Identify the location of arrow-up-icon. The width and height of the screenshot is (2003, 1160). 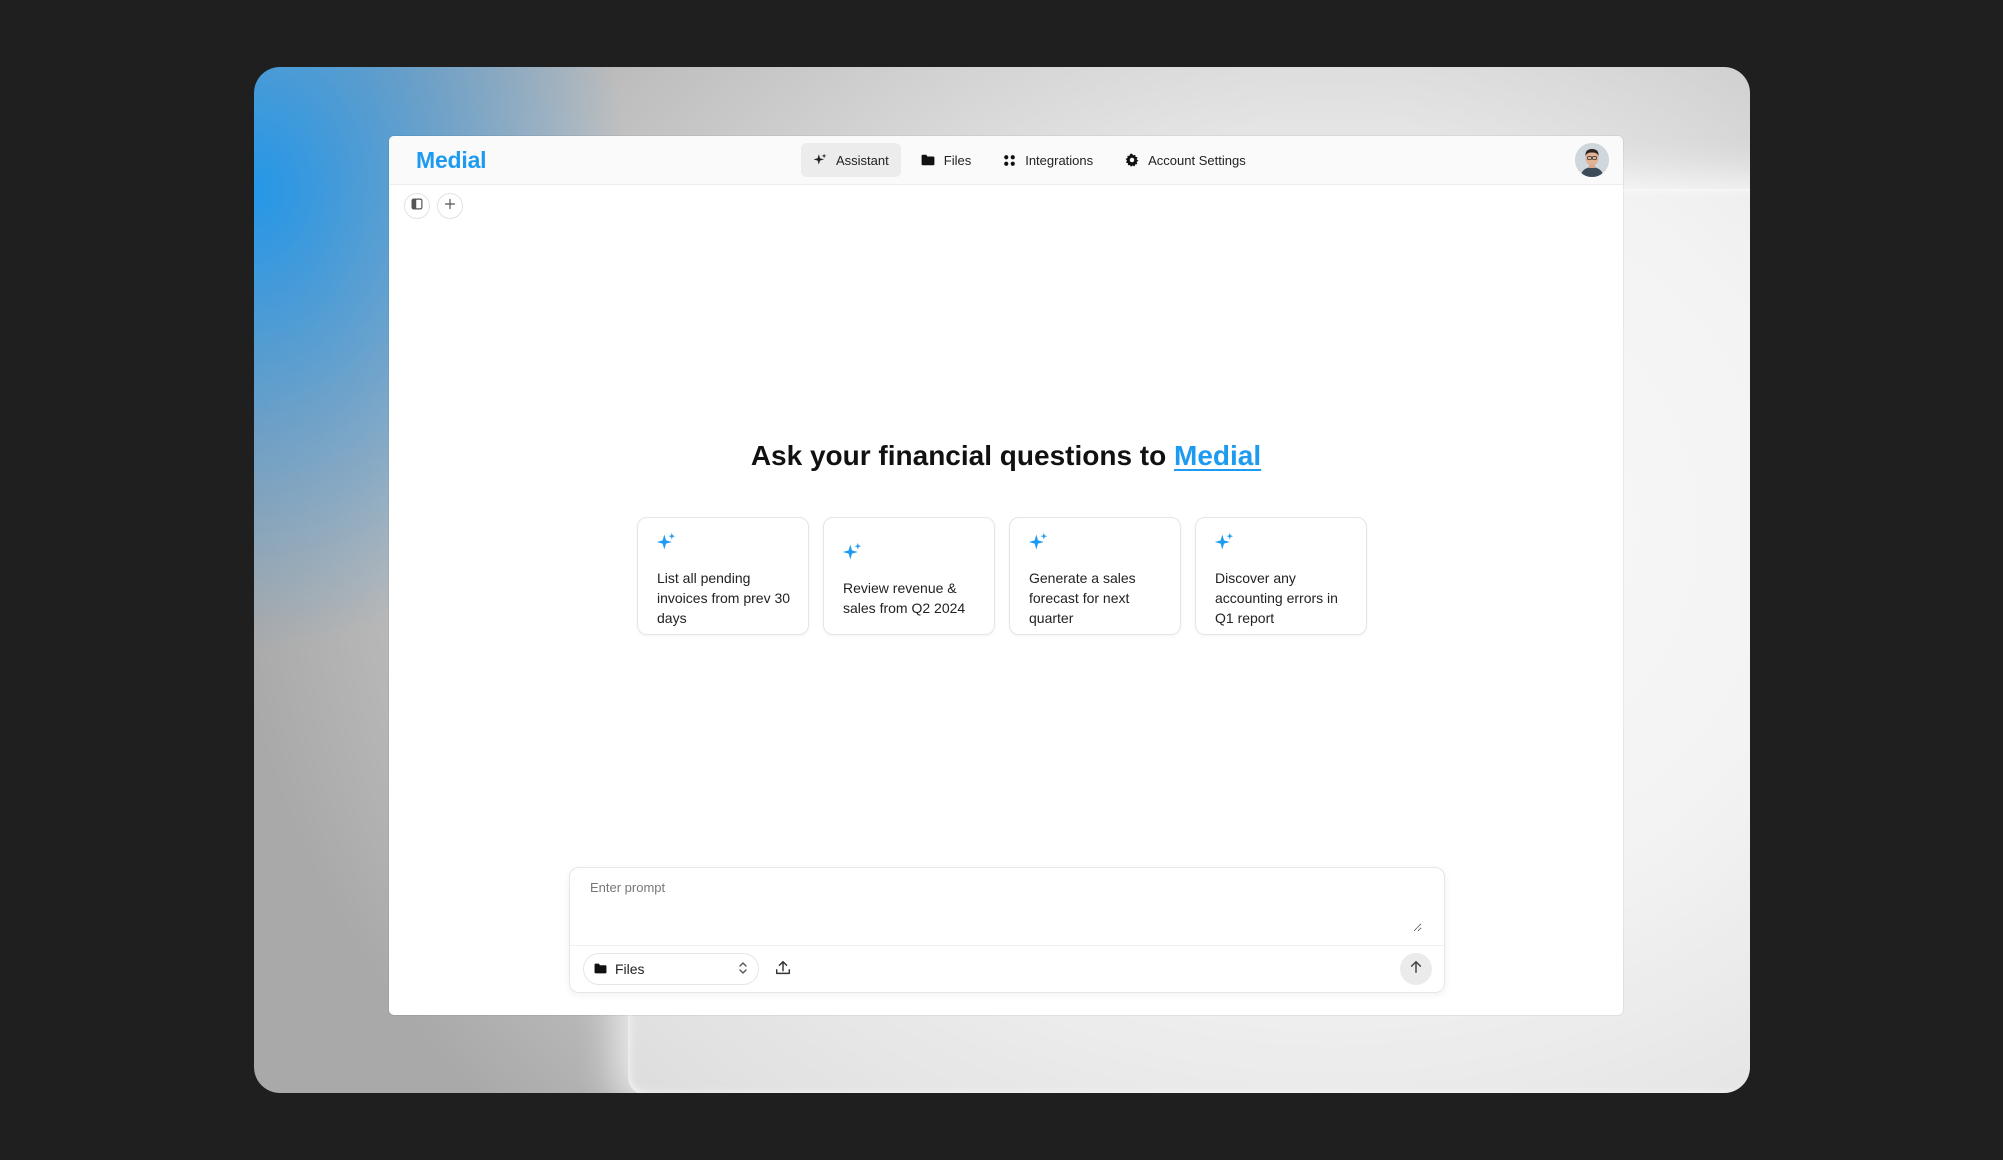
(1416, 969).